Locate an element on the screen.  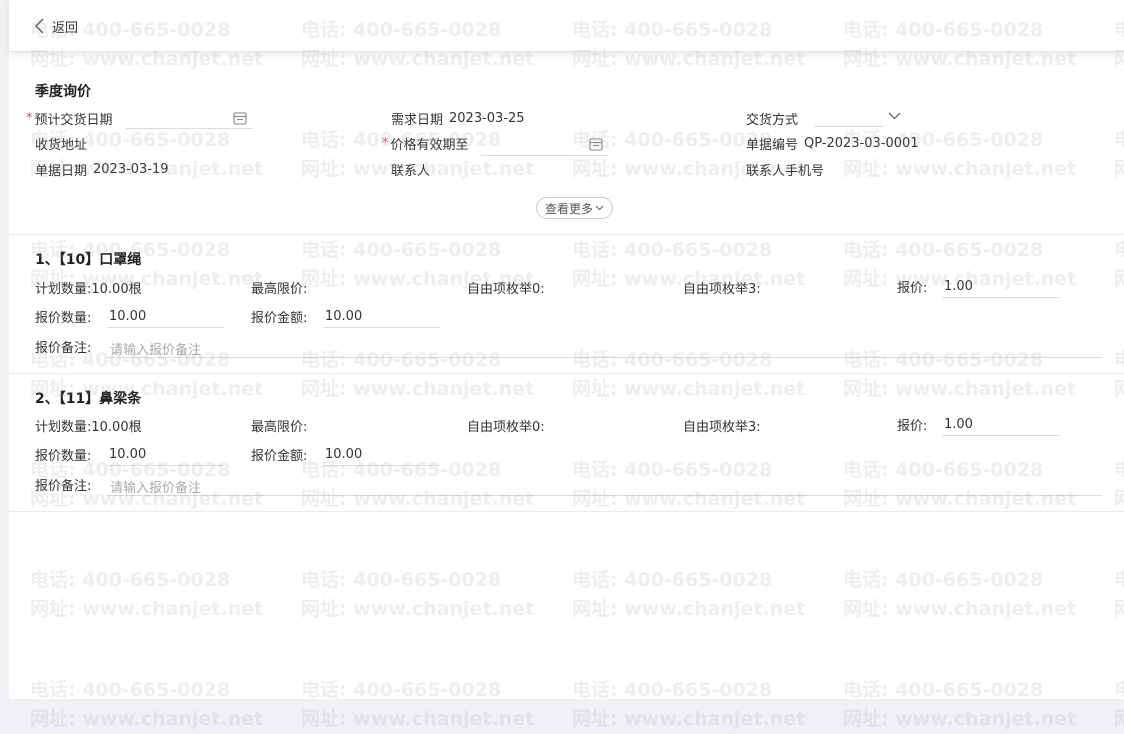
contact-label: 联系人 is located at coordinates (411, 171).